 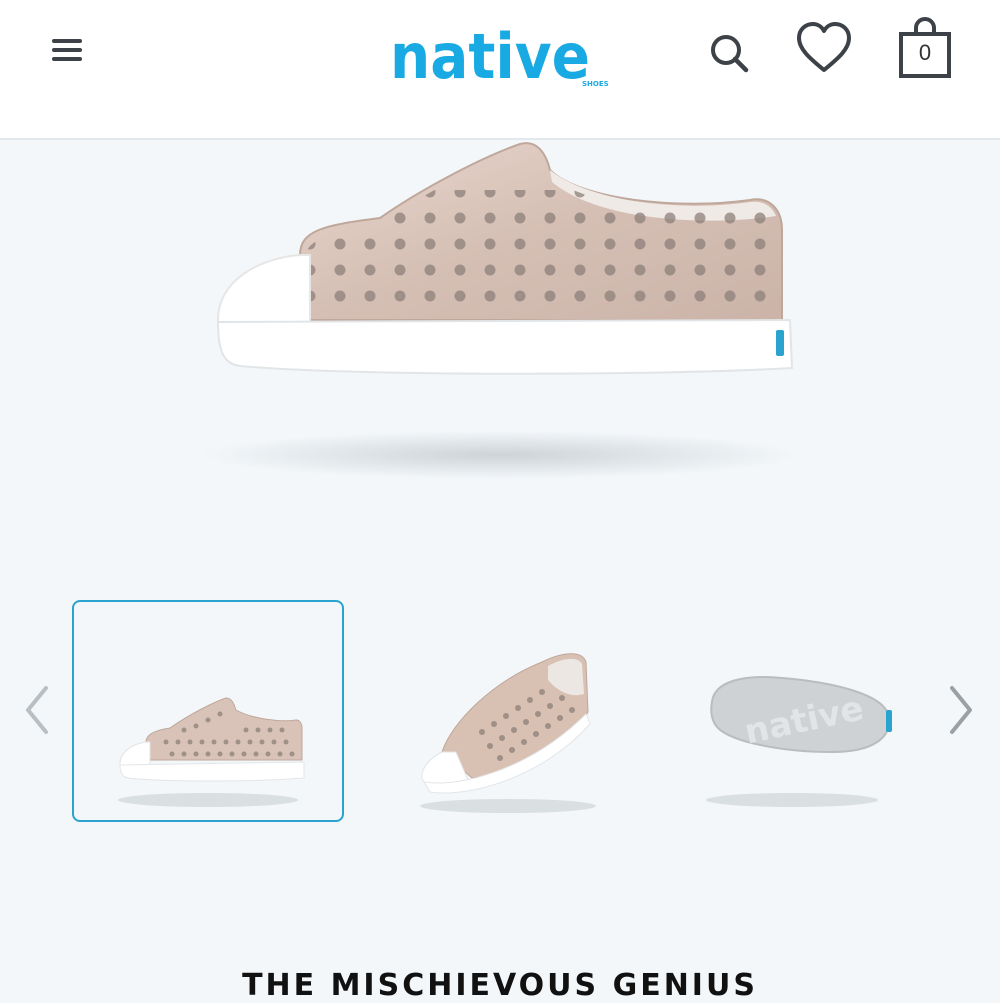 I want to click on search-button, so click(x=729, y=53).